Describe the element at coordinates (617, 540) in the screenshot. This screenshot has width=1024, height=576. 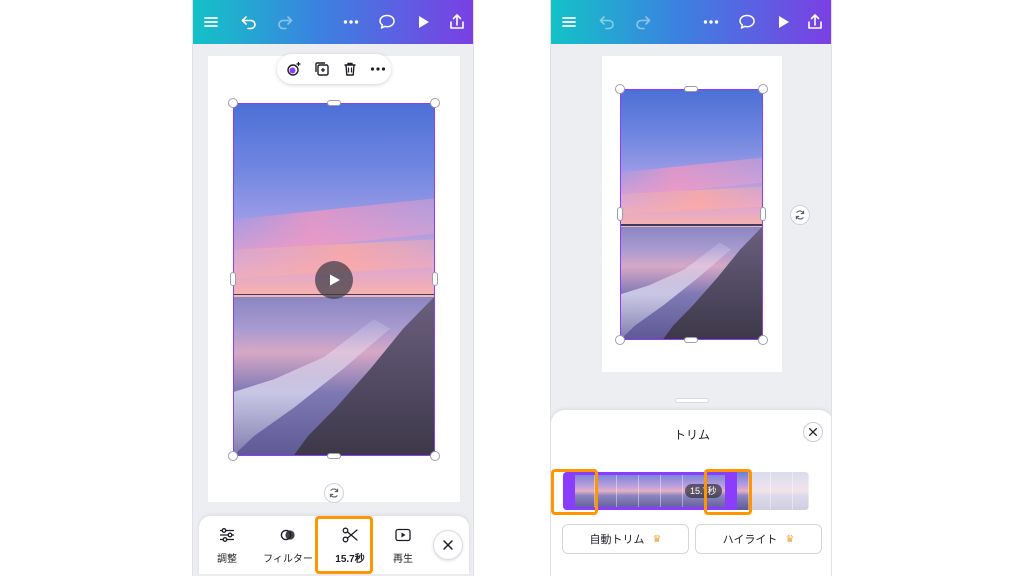
I see `auto-trim-label: 自動トリム` at that location.